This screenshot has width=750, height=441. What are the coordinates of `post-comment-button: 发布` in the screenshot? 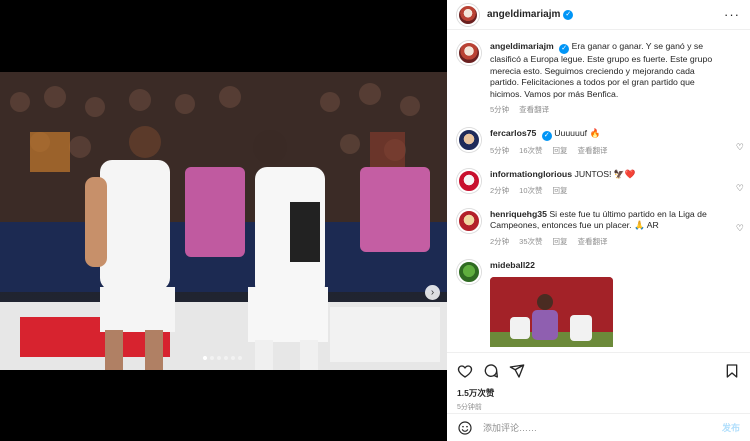 It's located at (731, 427).